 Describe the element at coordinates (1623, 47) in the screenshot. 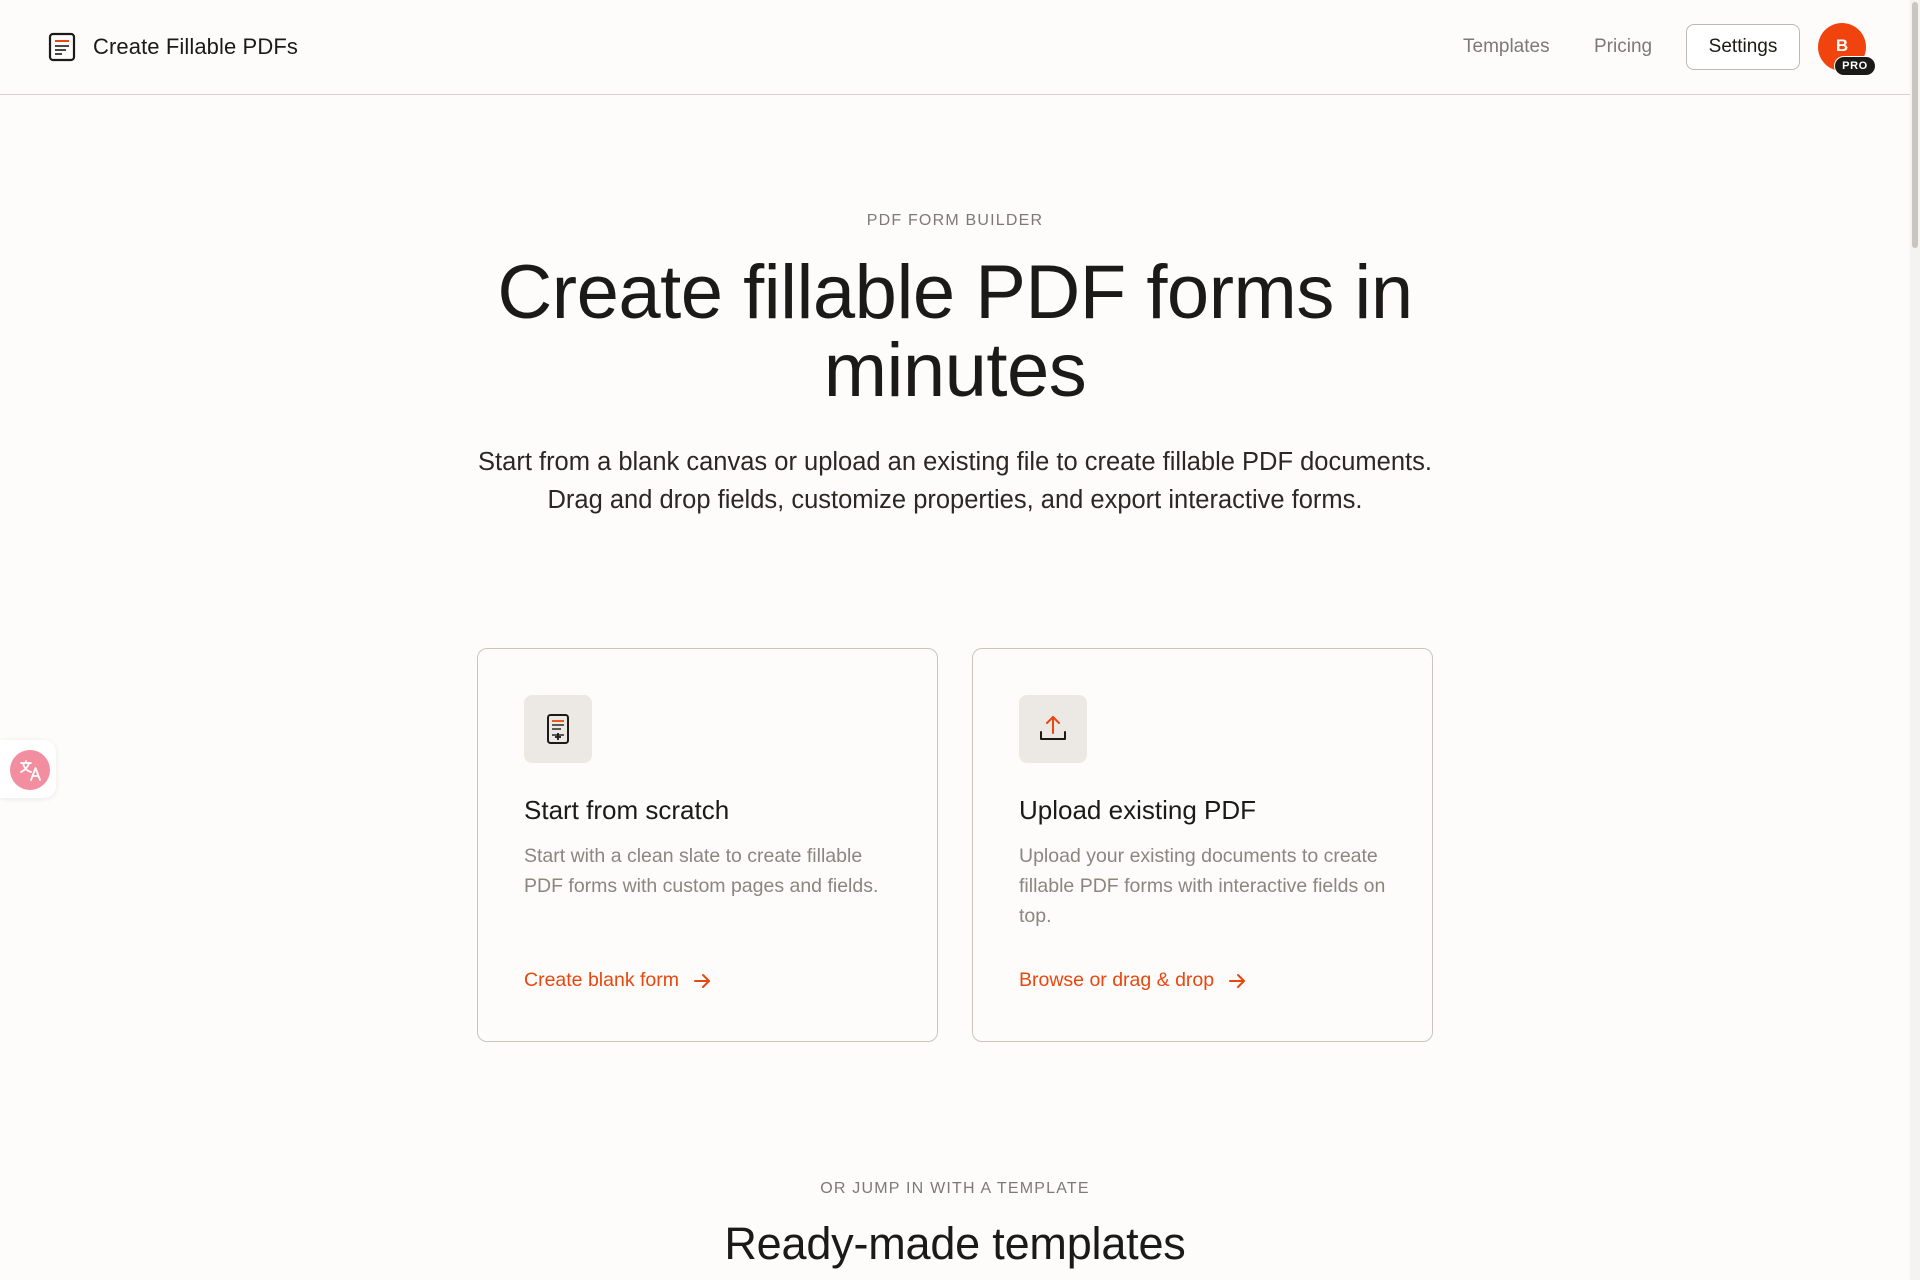

I see `nav-pricing-link: Pricing` at that location.